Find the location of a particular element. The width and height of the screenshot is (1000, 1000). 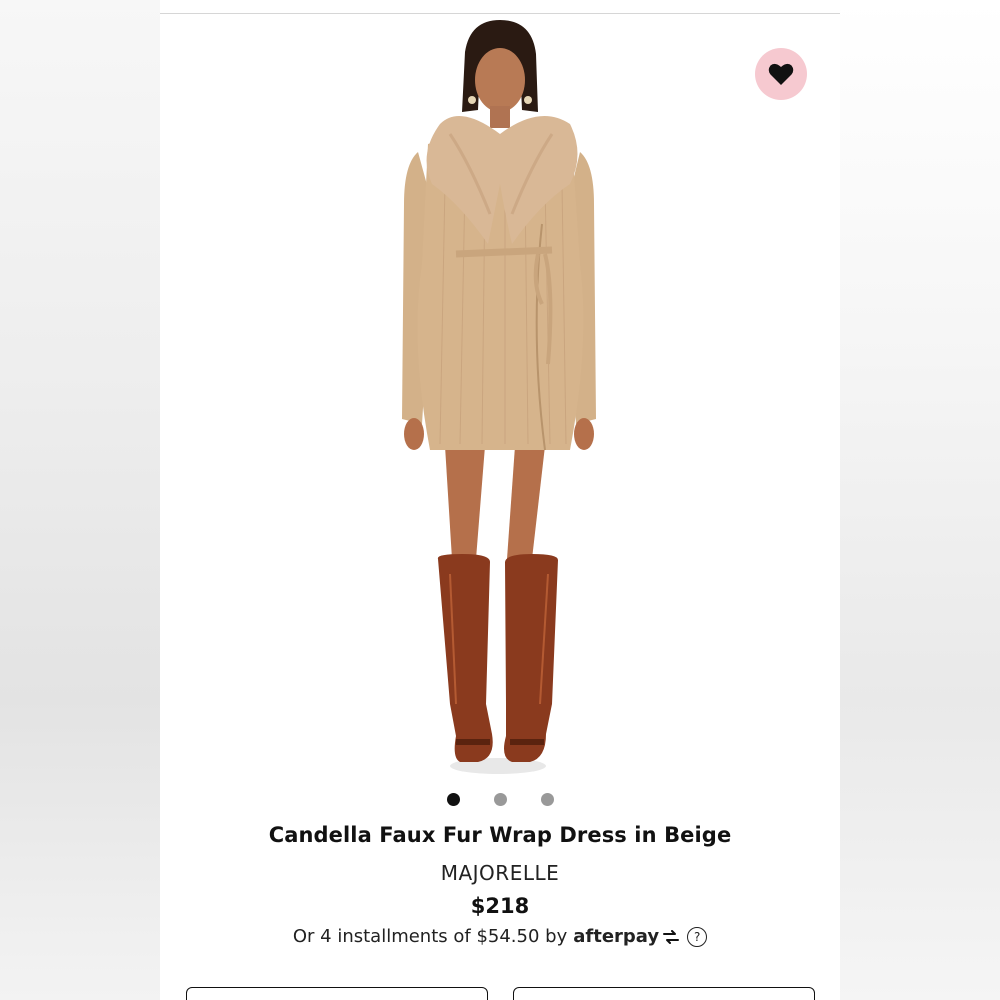

product-title: Candella Faux Fur Wrap Dress in Beige is located at coordinates (500, 835).